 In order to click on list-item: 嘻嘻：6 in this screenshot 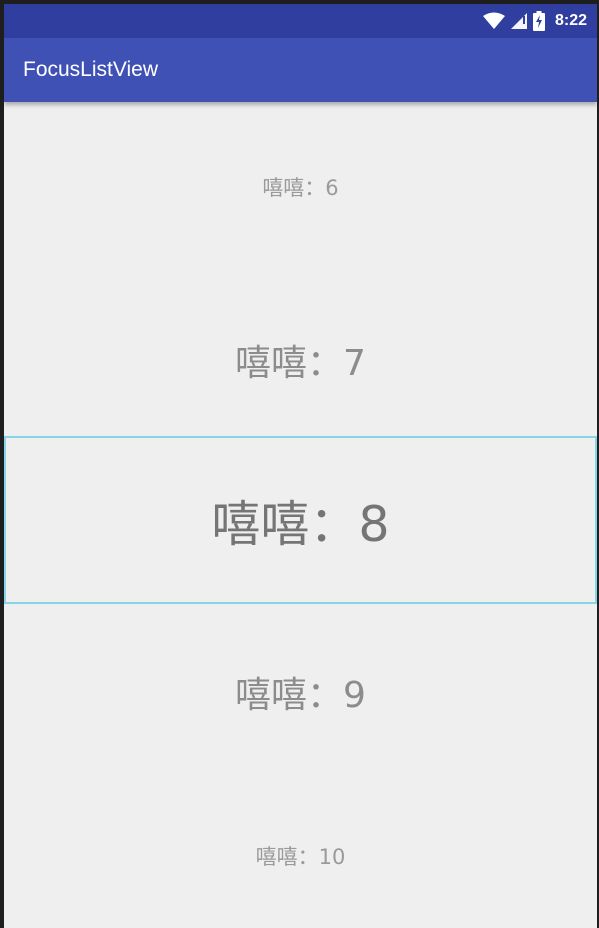, I will do `click(300, 187)`.